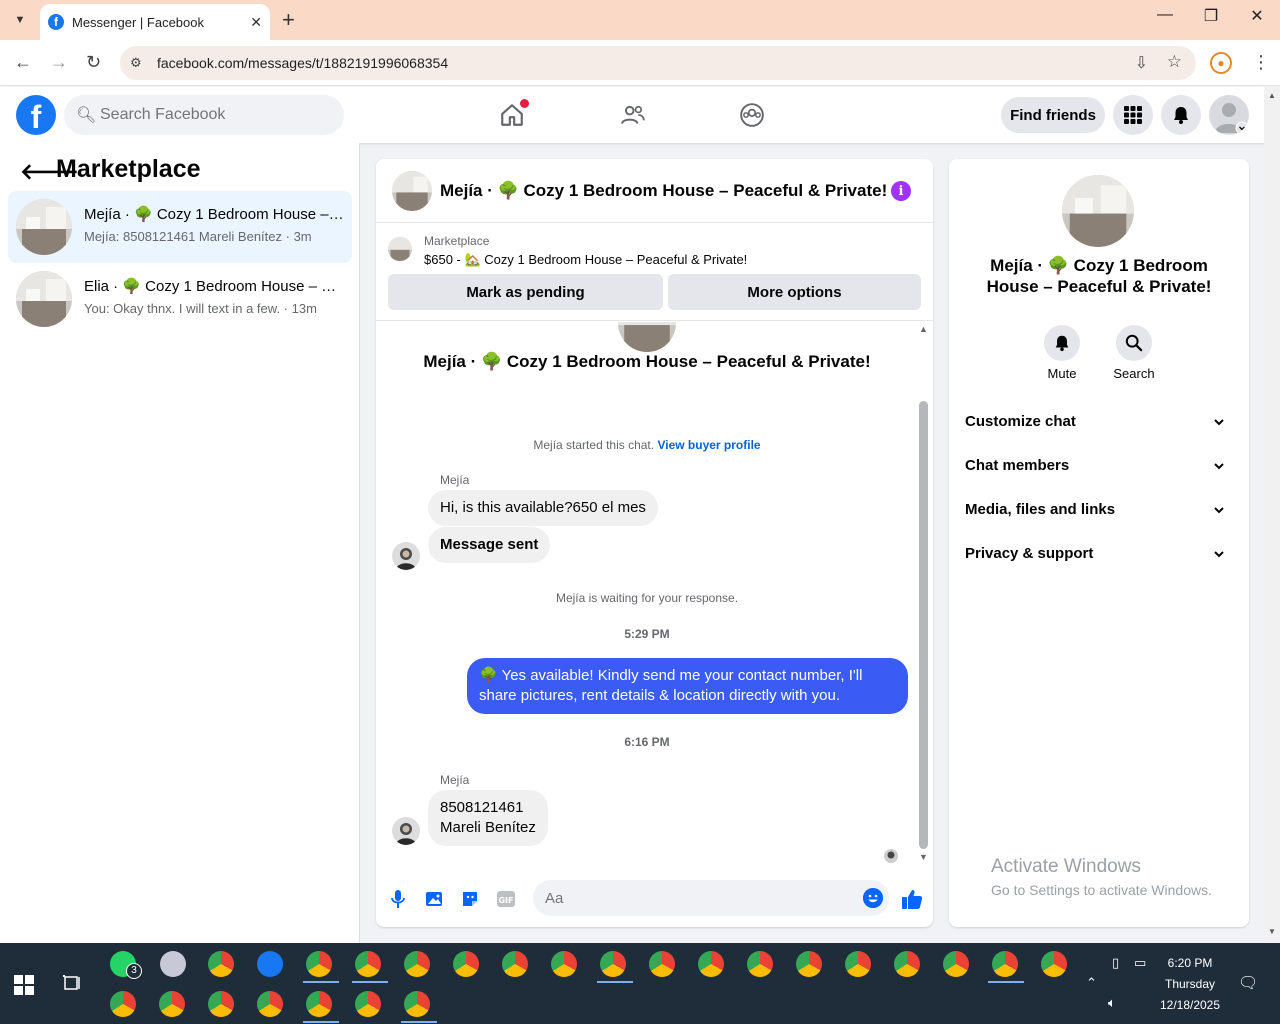 The width and height of the screenshot is (1280, 1024). Describe the element at coordinates (1165, 15) in the screenshot. I see `minimize-icon: —` at that location.